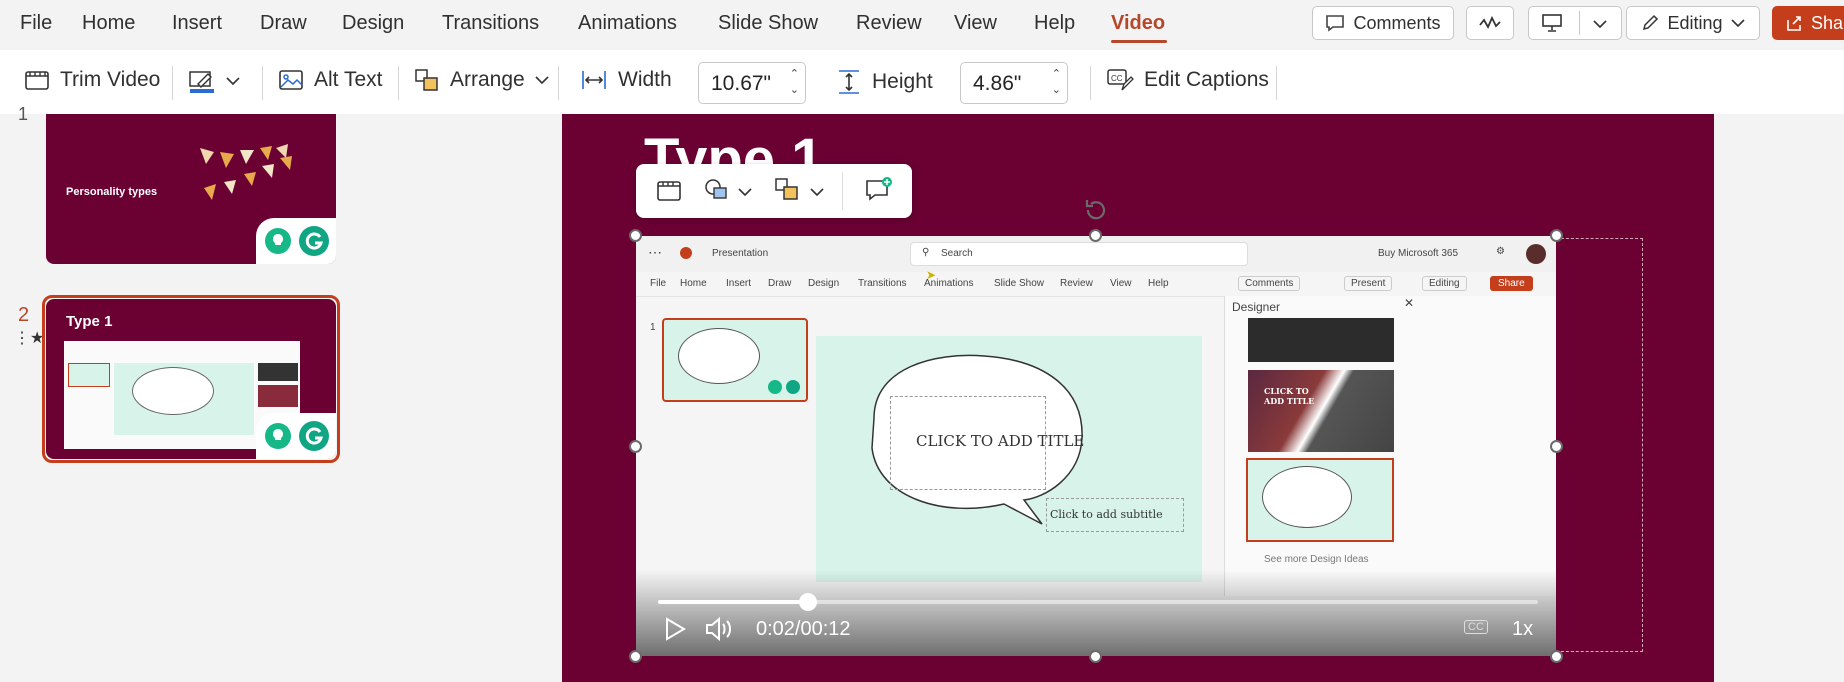 This screenshot has width=1844, height=682. What do you see at coordinates (1095, 656) in the screenshot?
I see `resize-handle-bottom` at bounding box center [1095, 656].